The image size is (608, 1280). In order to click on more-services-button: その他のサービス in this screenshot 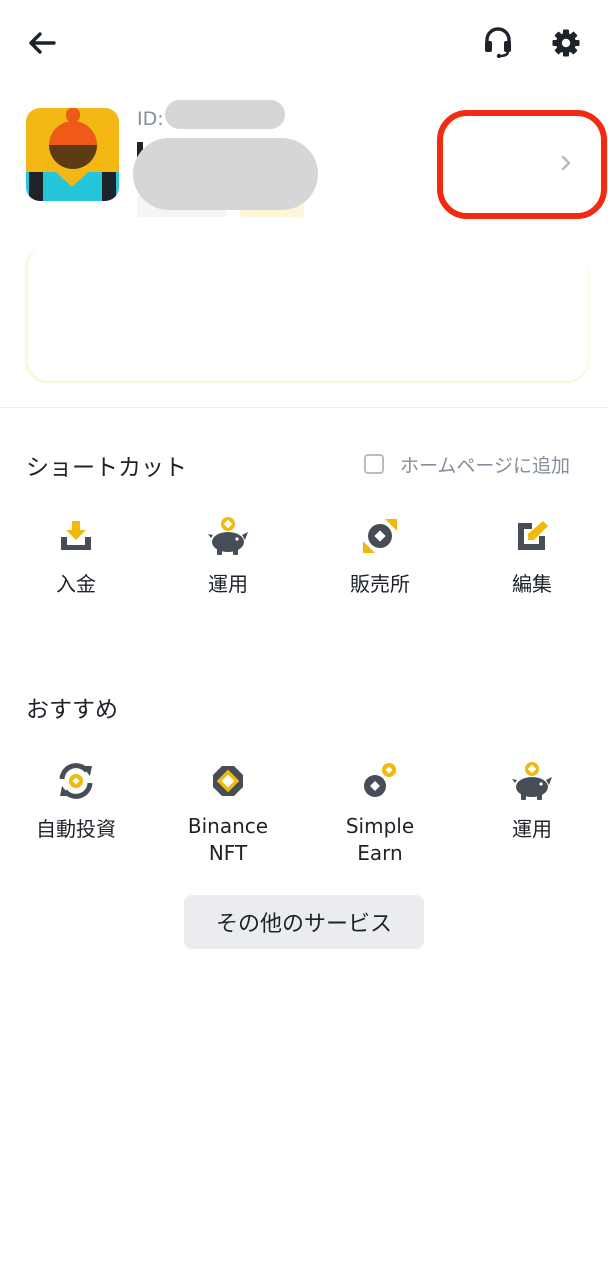, I will do `click(304, 922)`.